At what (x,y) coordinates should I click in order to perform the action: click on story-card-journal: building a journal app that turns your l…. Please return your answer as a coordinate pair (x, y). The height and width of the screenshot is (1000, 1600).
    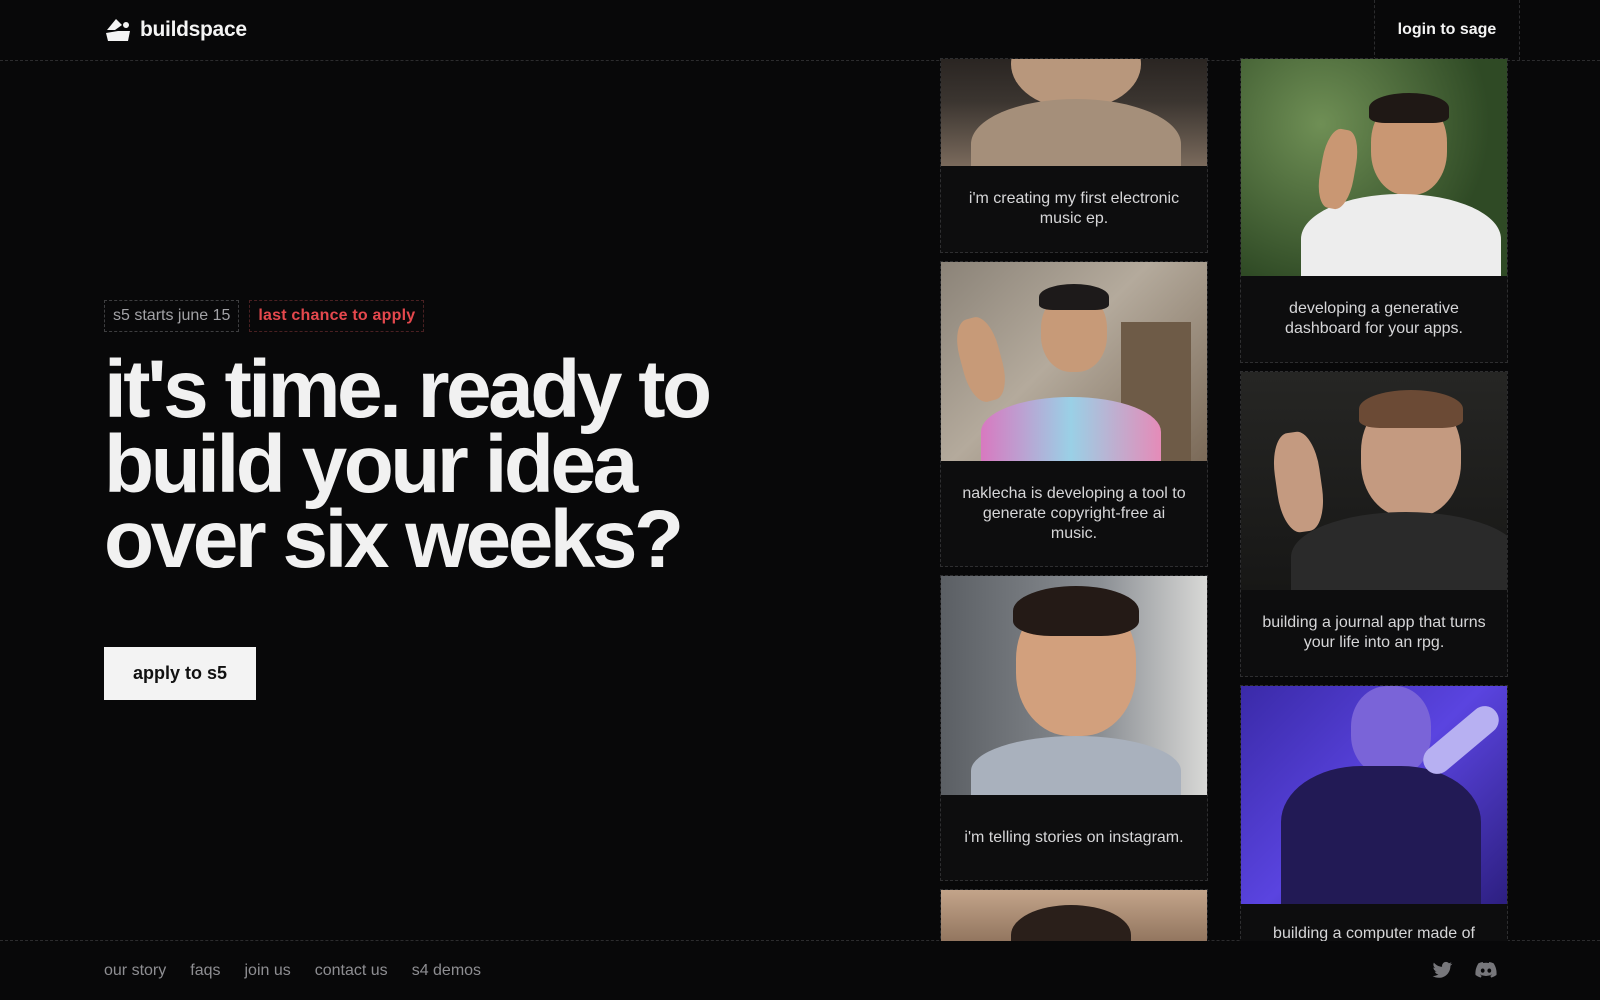
    Looking at the image, I should click on (1374, 524).